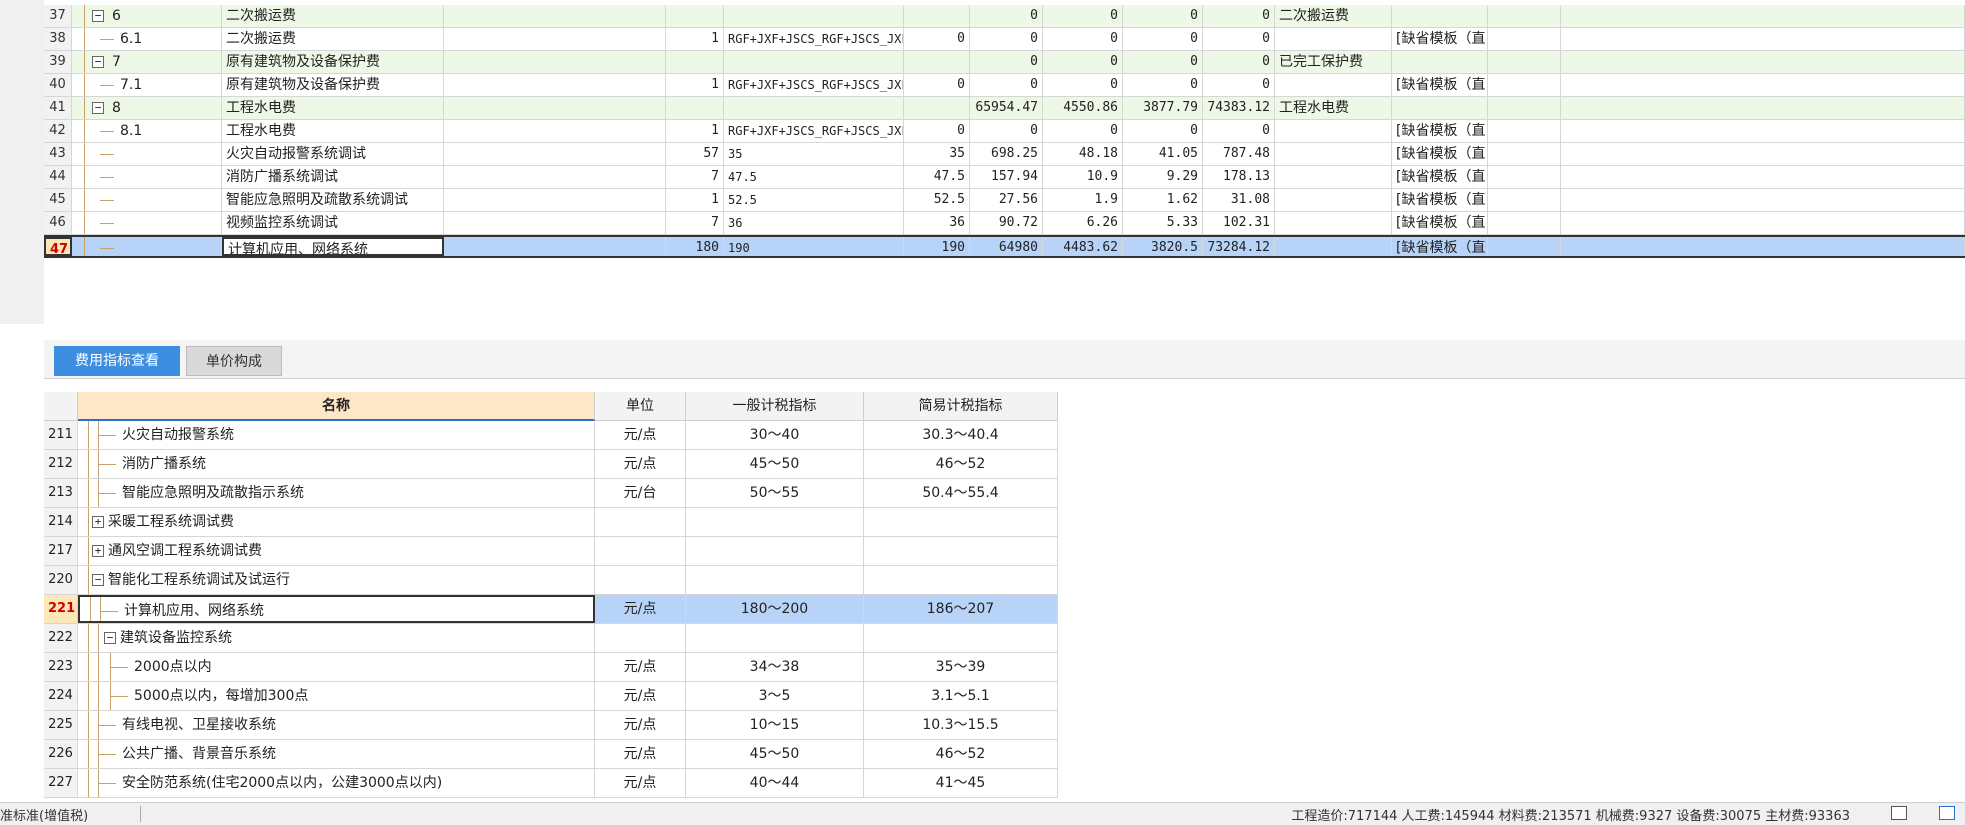  I want to click on item-name: 计算机应用、网络系统, so click(333, 246).